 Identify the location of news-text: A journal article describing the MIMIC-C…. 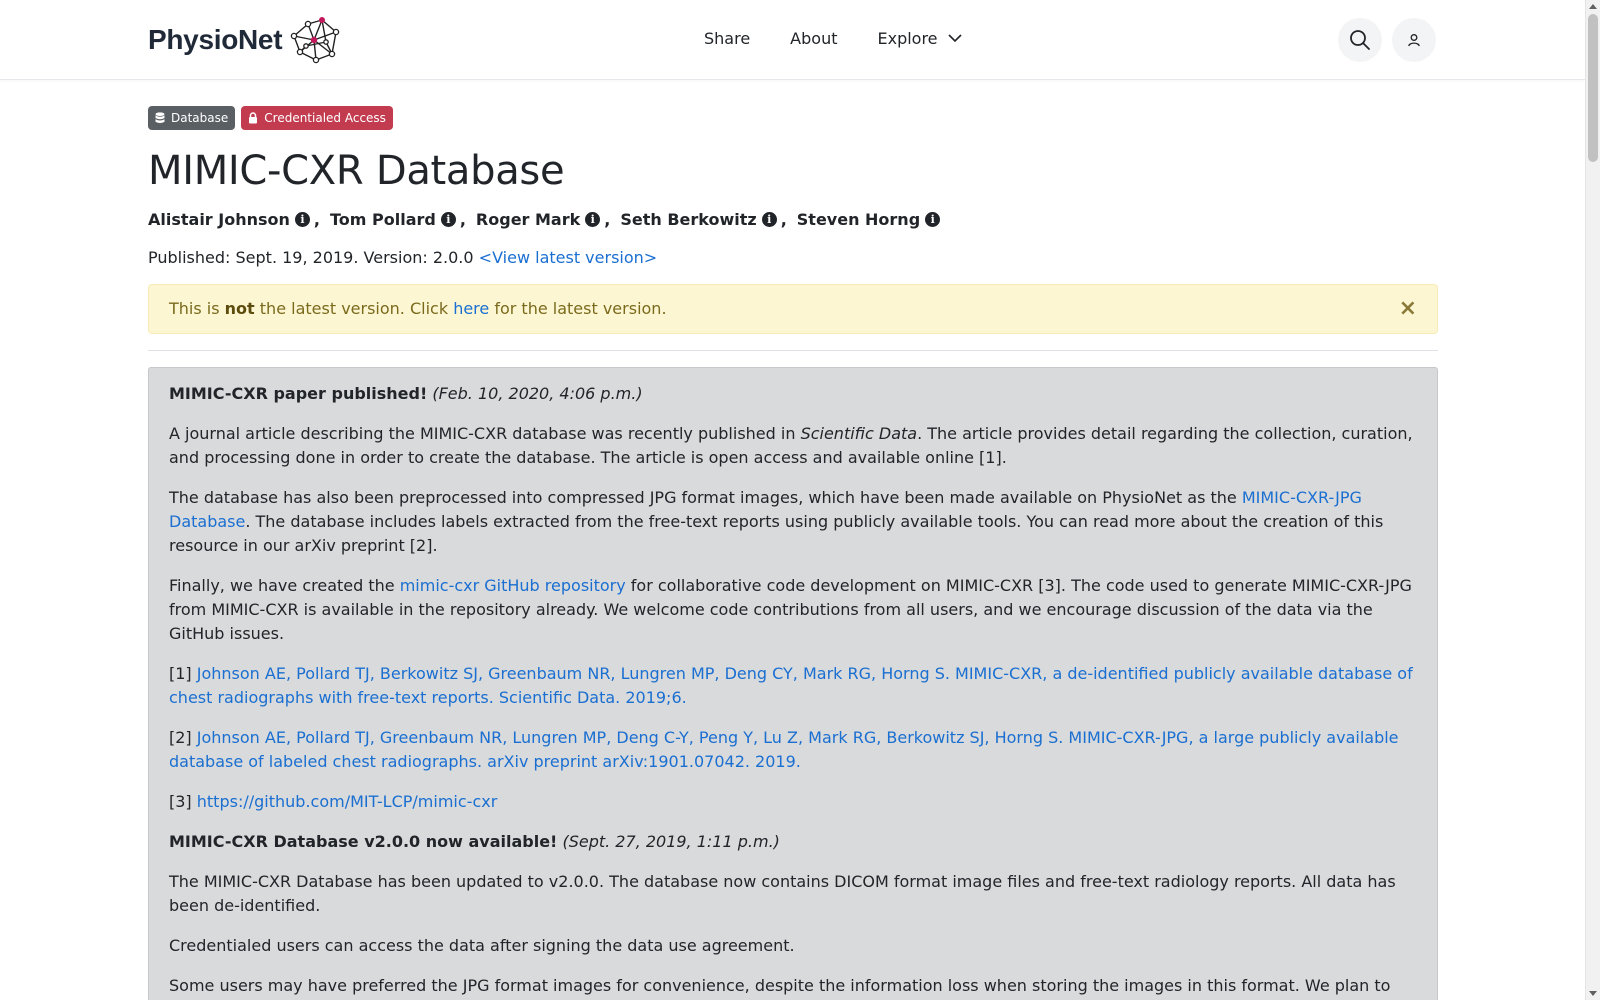
(482, 433).